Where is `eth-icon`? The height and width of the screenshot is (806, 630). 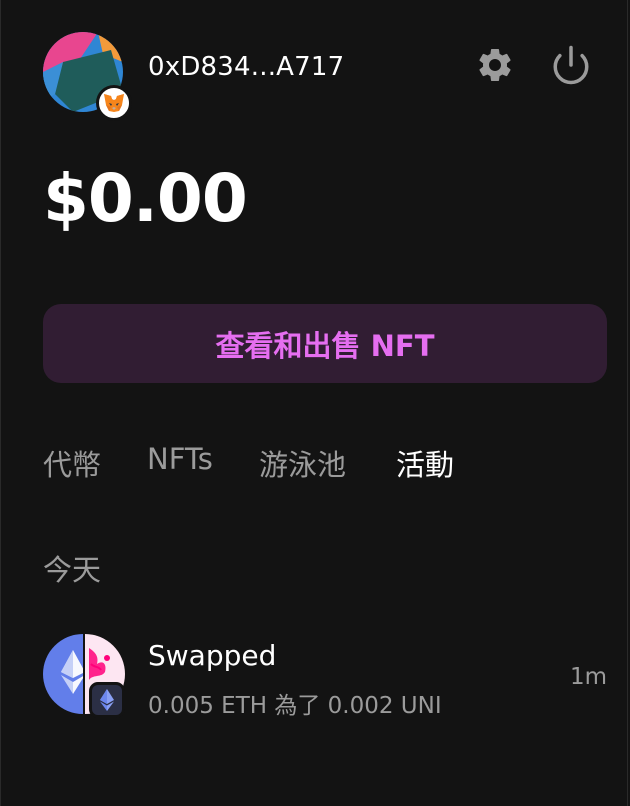 eth-icon is located at coordinates (63, 674).